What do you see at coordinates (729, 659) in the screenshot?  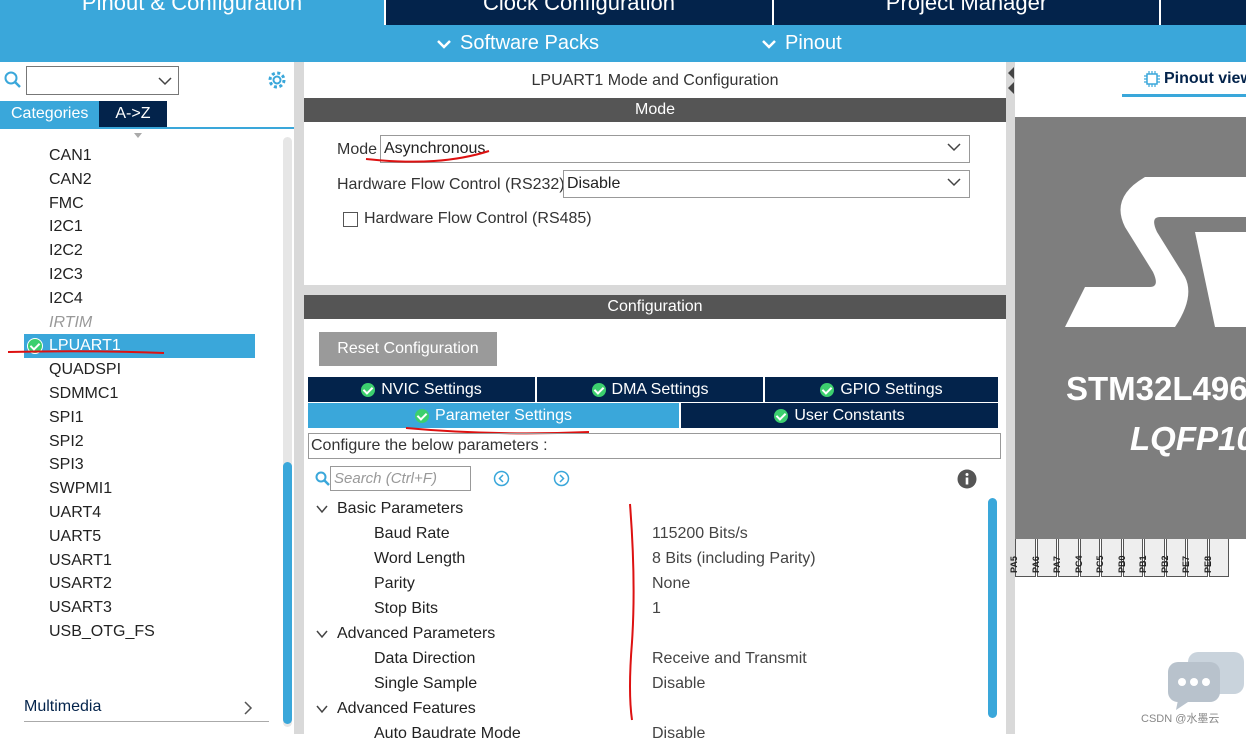 I see `parameter-value: Receive and Transmit` at bounding box center [729, 659].